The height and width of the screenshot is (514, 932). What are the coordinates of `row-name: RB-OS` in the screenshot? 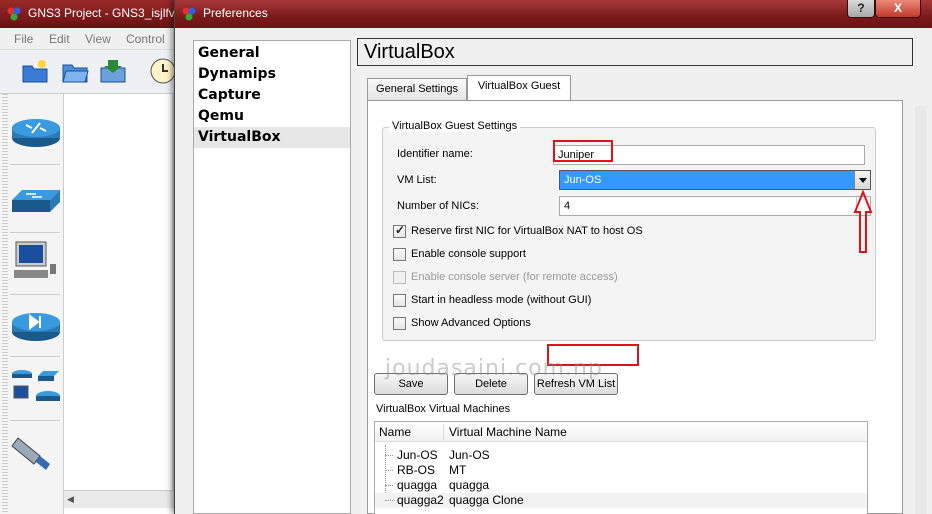 It's located at (416, 470).